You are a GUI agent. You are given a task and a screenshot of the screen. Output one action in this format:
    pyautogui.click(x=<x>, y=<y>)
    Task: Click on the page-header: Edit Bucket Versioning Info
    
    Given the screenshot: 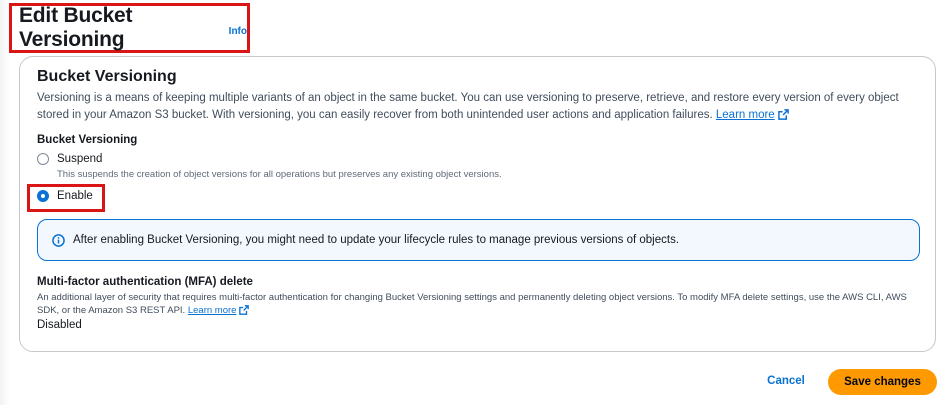 What is the action you would take?
    pyautogui.click(x=129, y=28)
    